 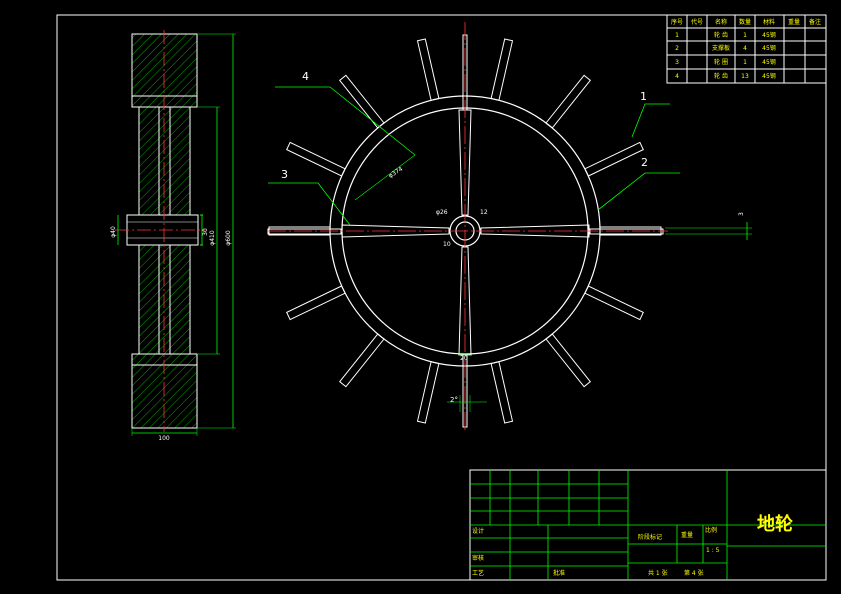 I want to click on side-view: 100 φ600 φ410 30 φ40, so click(x=173, y=236).